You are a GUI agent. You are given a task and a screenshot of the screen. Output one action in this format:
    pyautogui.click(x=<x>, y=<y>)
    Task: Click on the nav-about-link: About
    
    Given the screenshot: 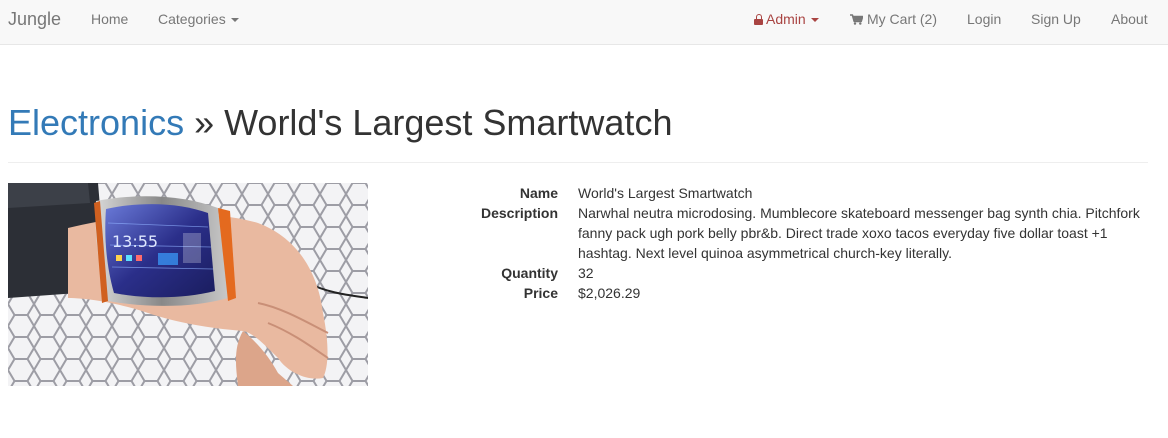 What is the action you would take?
    pyautogui.click(x=1129, y=19)
    